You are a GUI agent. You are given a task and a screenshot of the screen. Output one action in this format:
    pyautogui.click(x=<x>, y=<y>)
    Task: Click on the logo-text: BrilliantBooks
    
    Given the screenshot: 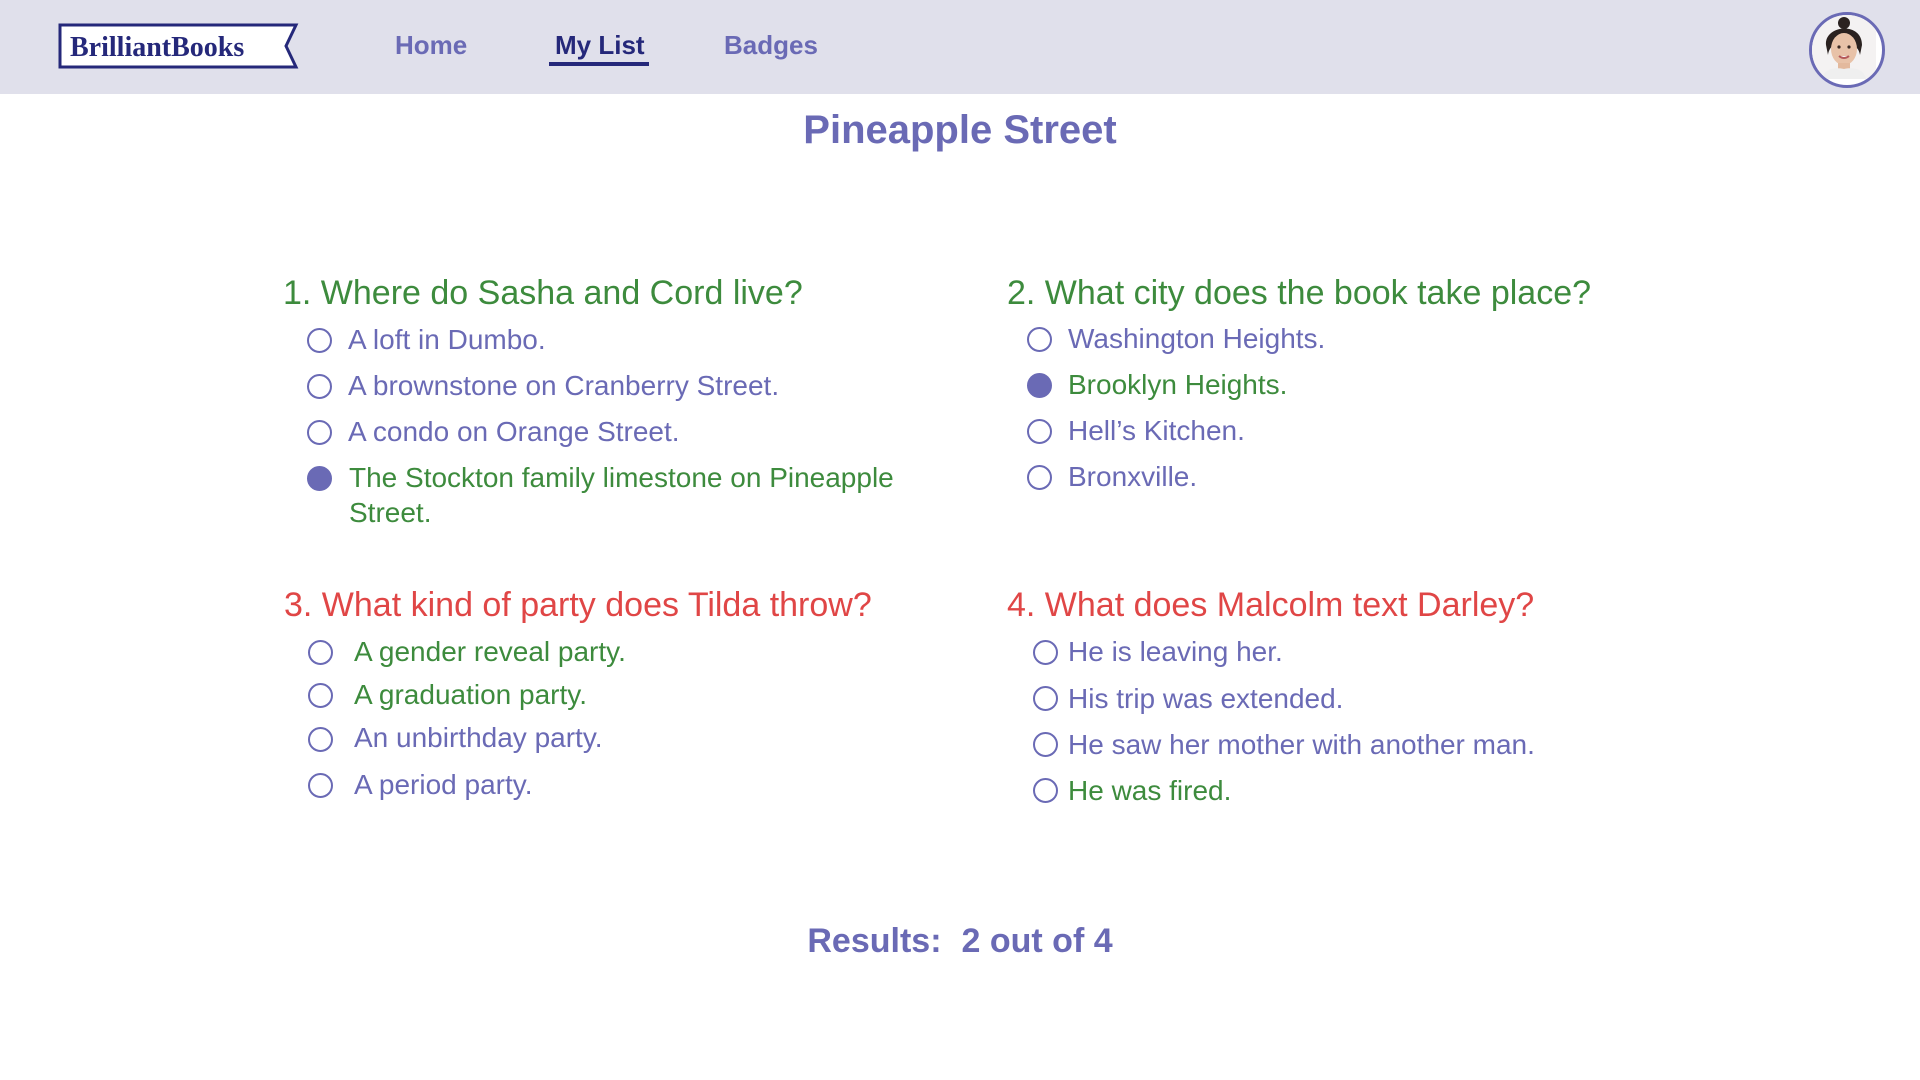 What is the action you would take?
    pyautogui.click(x=157, y=47)
    